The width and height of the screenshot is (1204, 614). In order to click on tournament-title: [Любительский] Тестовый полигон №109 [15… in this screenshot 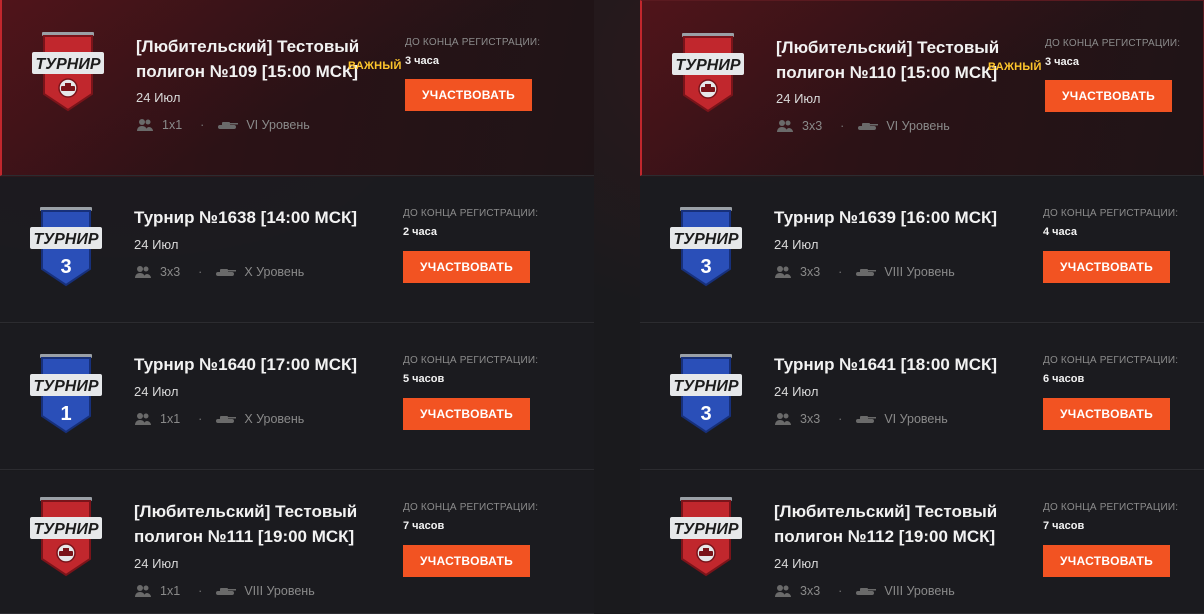, I will do `click(256, 59)`.